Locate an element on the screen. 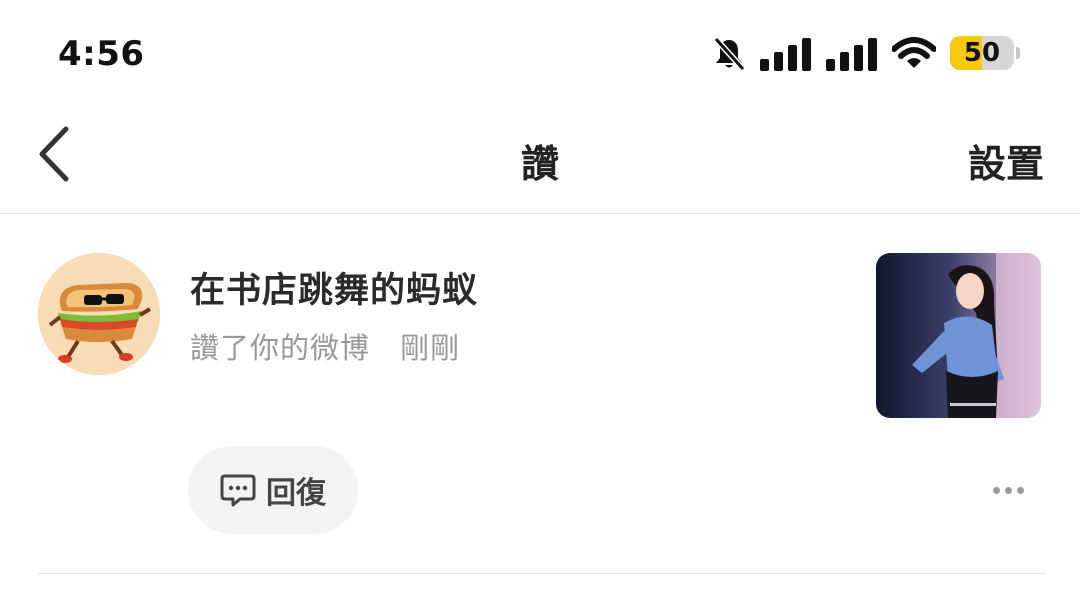  battery-icon: 50 is located at coordinates (985, 54).